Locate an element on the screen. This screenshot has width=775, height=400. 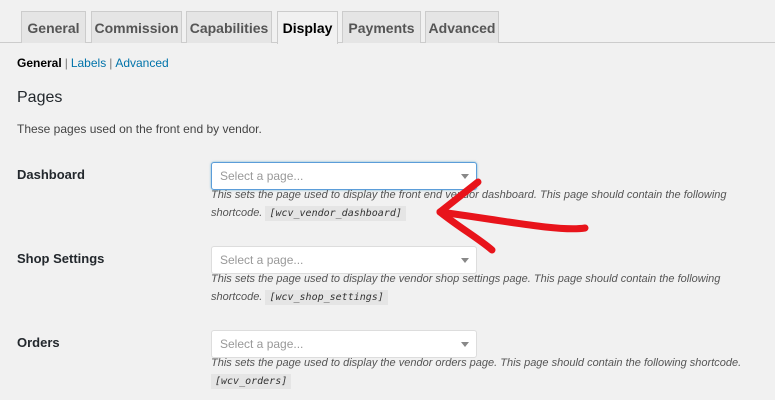
subnav-general: General is located at coordinates (39, 63).